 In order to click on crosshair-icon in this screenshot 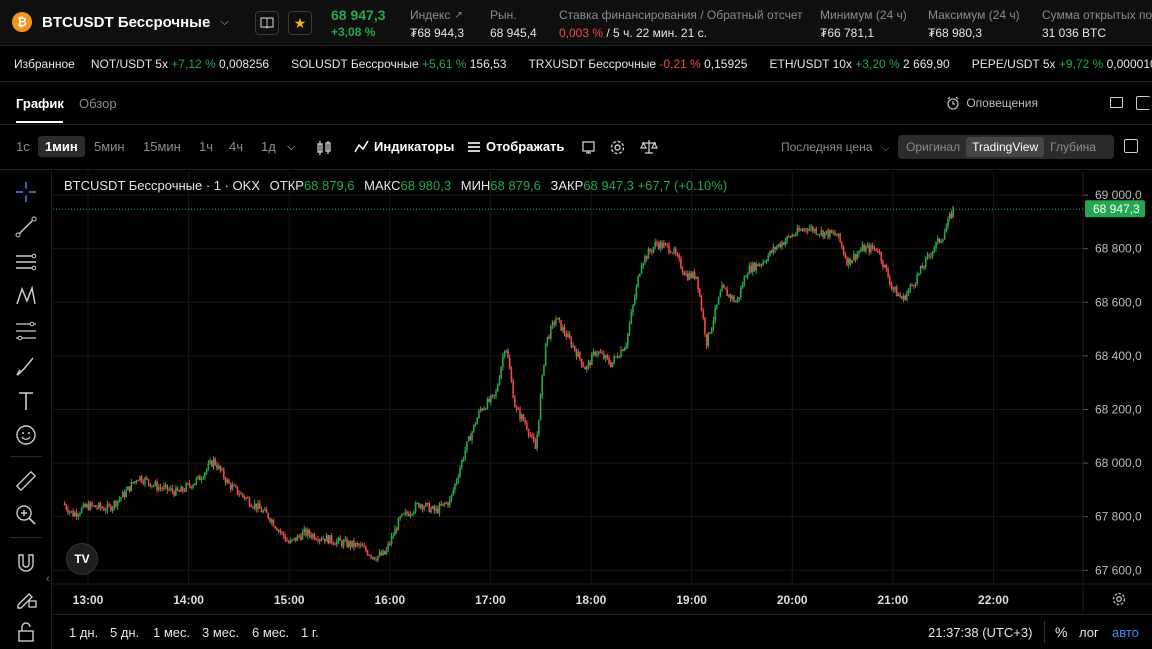, I will do `click(26, 192)`.